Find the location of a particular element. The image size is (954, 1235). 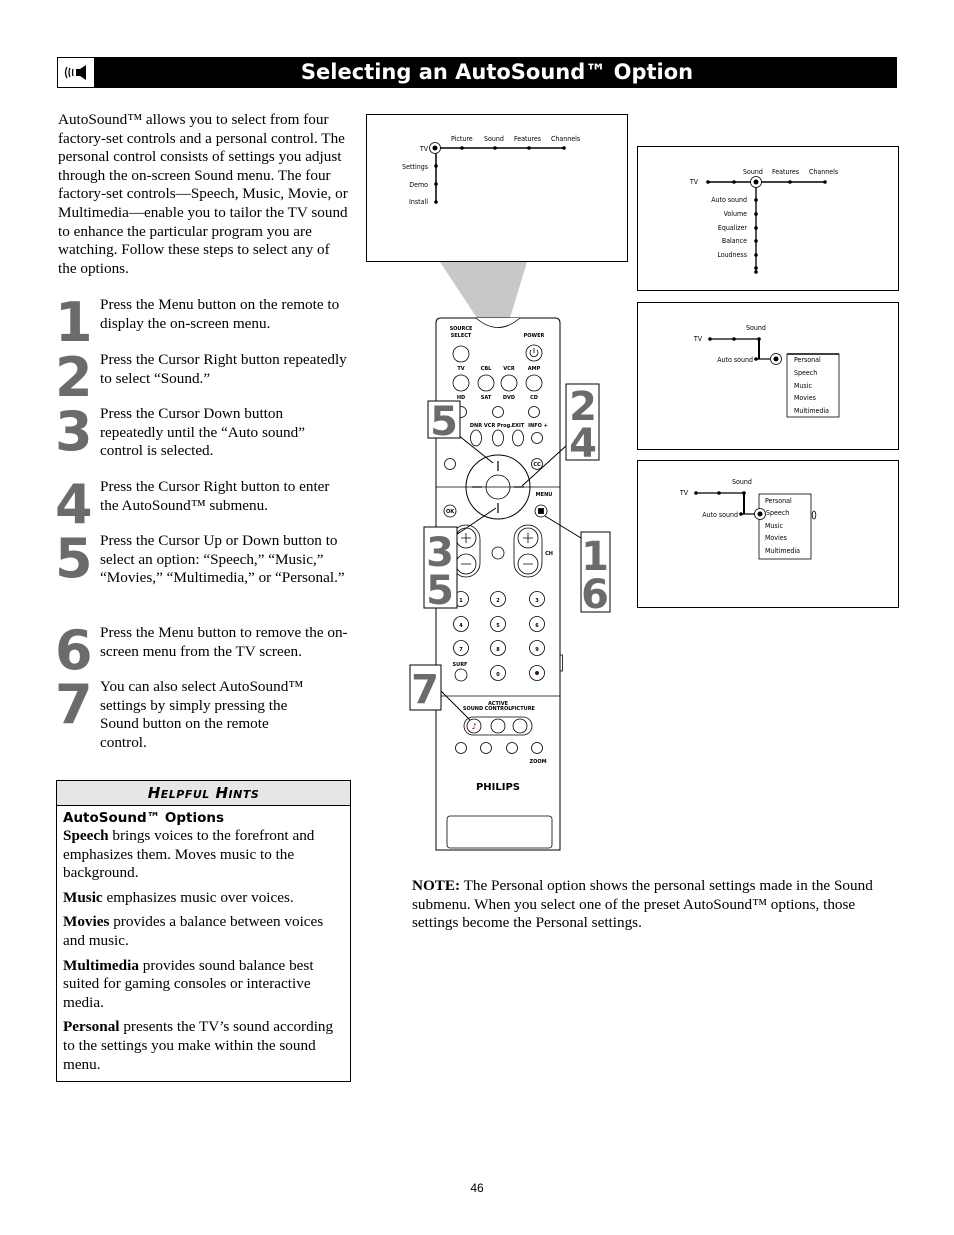

svg-text: Demo is located at coordinates (418, 185).